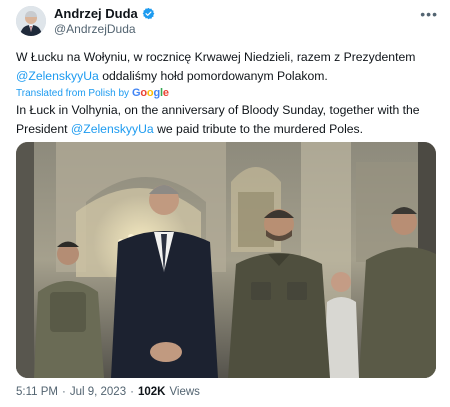 Image resolution: width=450 pixels, height=407 pixels. I want to click on mention-link-english: @ZelenskyyUa, so click(112, 129).